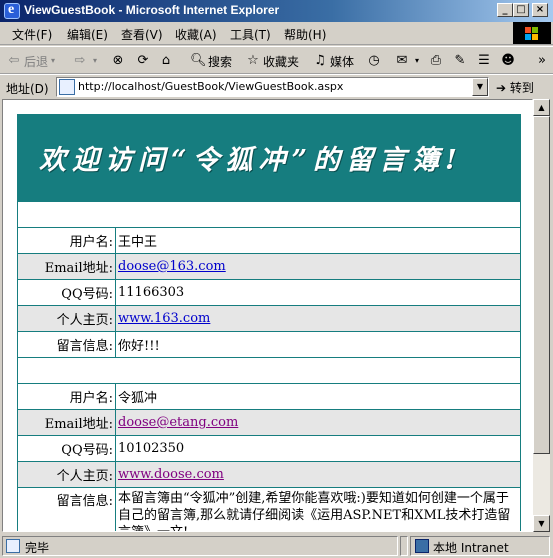 This screenshot has height=558, width=553. I want to click on security-zone-panel: 本地 Intranet, so click(480, 546).